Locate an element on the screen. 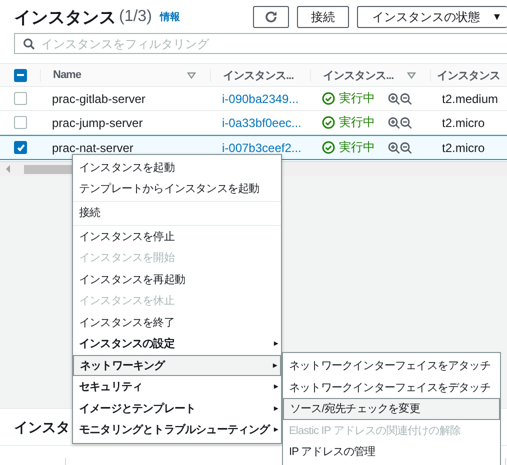 The image size is (507, 465). instance-name: prac-nat-server is located at coordinates (93, 147).